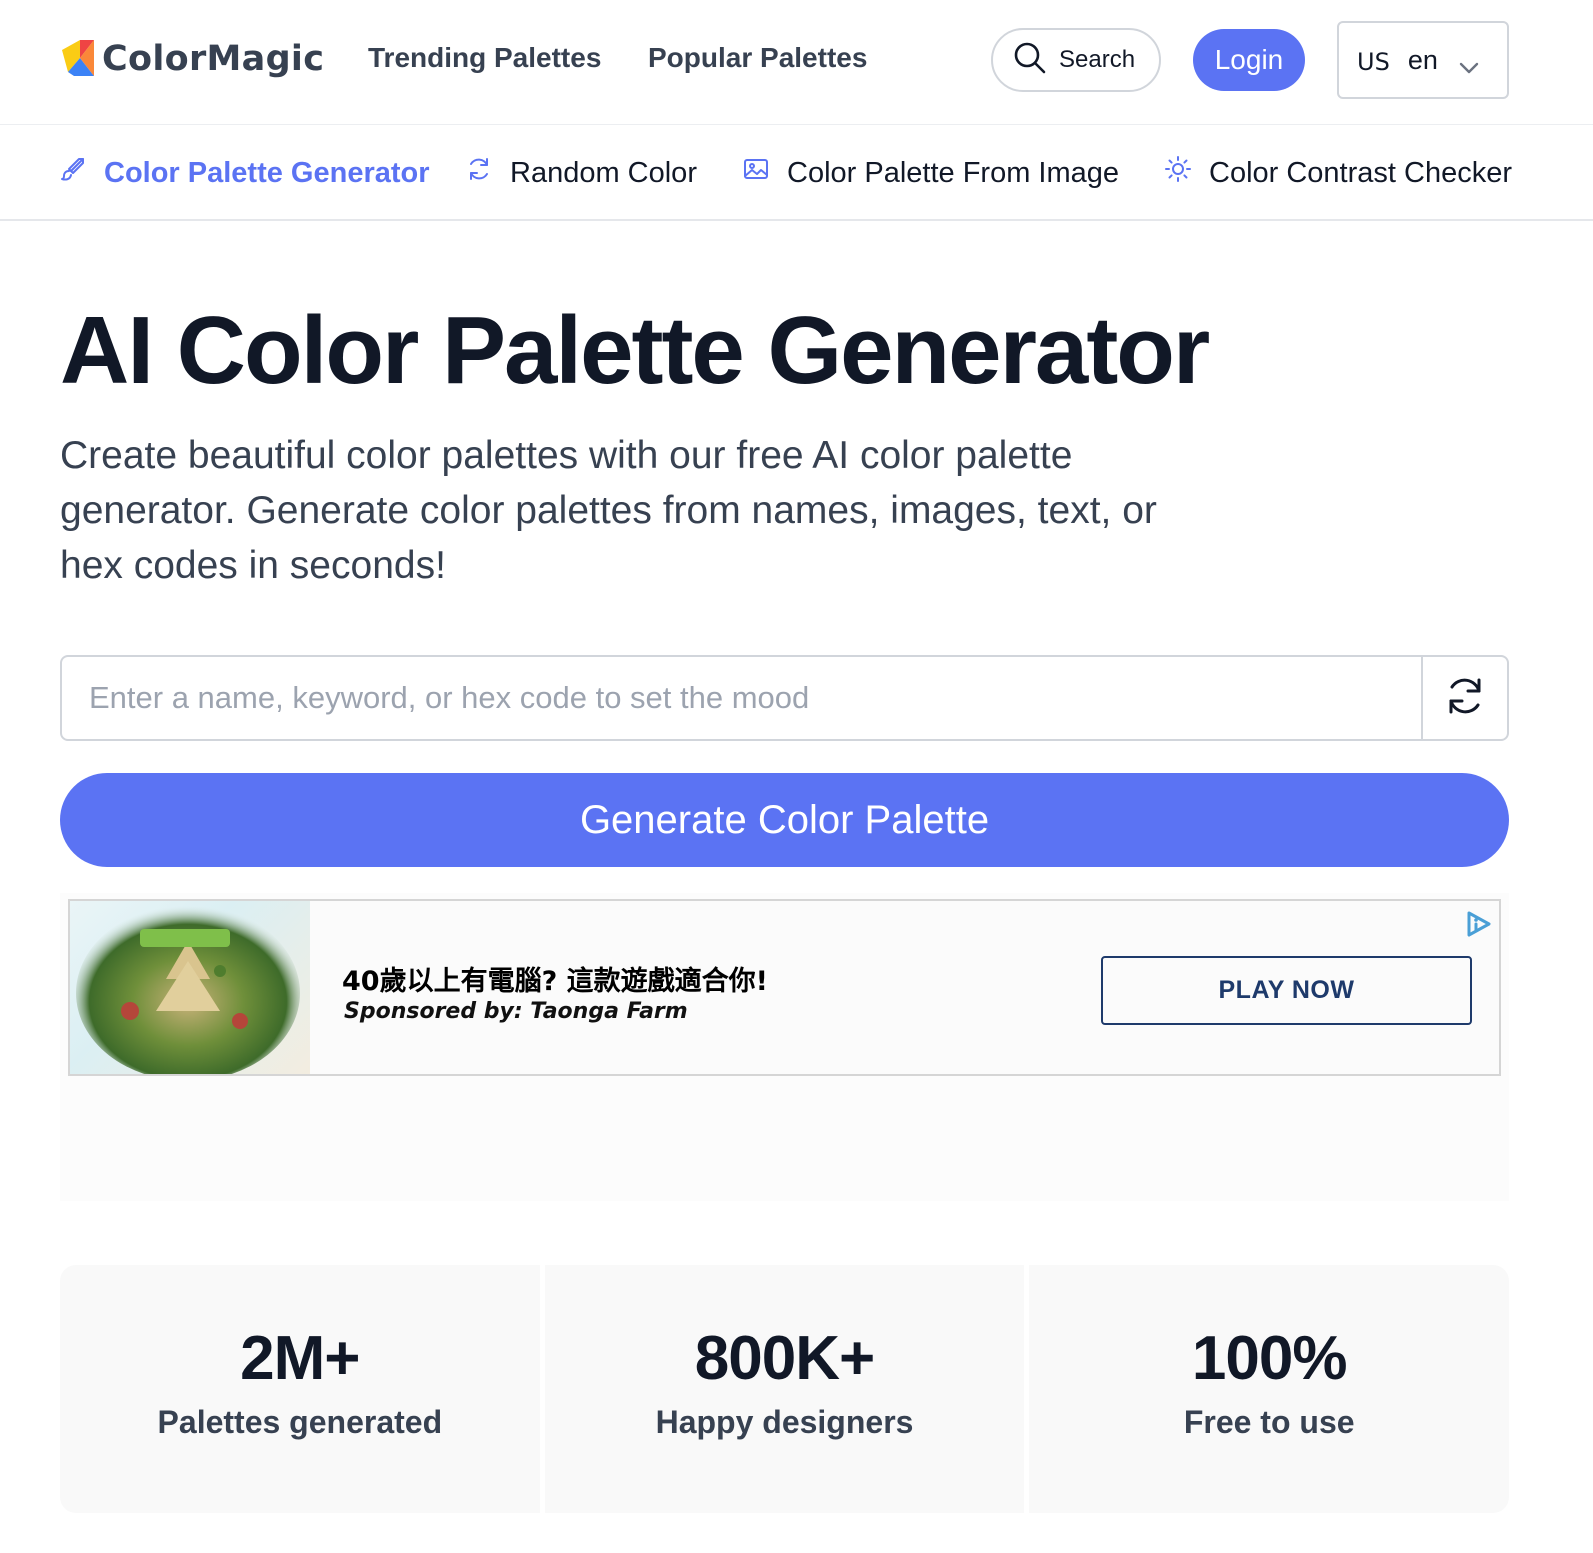 The image size is (1593, 1553). What do you see at coordinates (484, 58) in the screenshot?
I see `nav-trending-palettes: Trending Palettes` at bounding box center [484, 58].